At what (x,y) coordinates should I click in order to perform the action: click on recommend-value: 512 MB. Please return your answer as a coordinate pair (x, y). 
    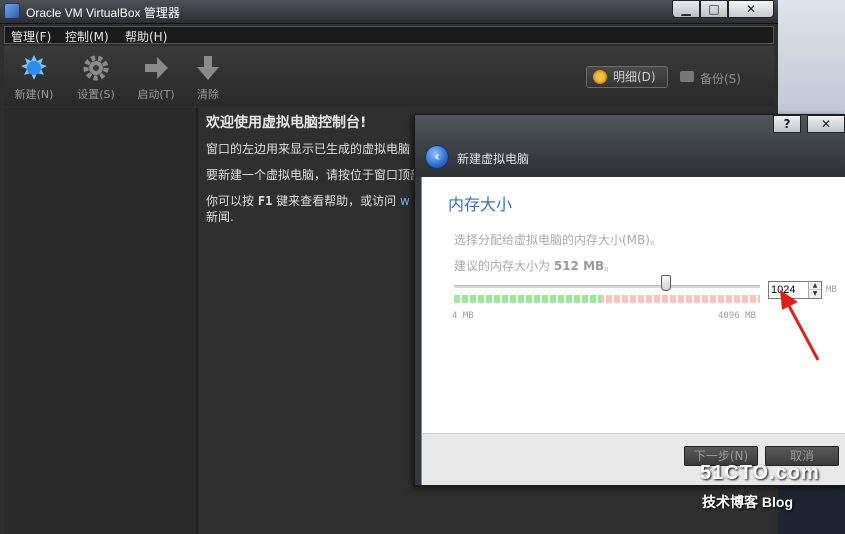
    Looking at the image, I should click on (579, 266).